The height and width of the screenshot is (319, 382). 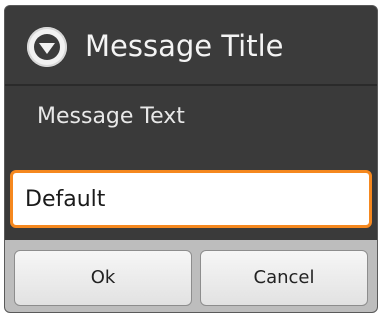 I want to click on dialog-message: Message Text, so click(x=111, y=116).